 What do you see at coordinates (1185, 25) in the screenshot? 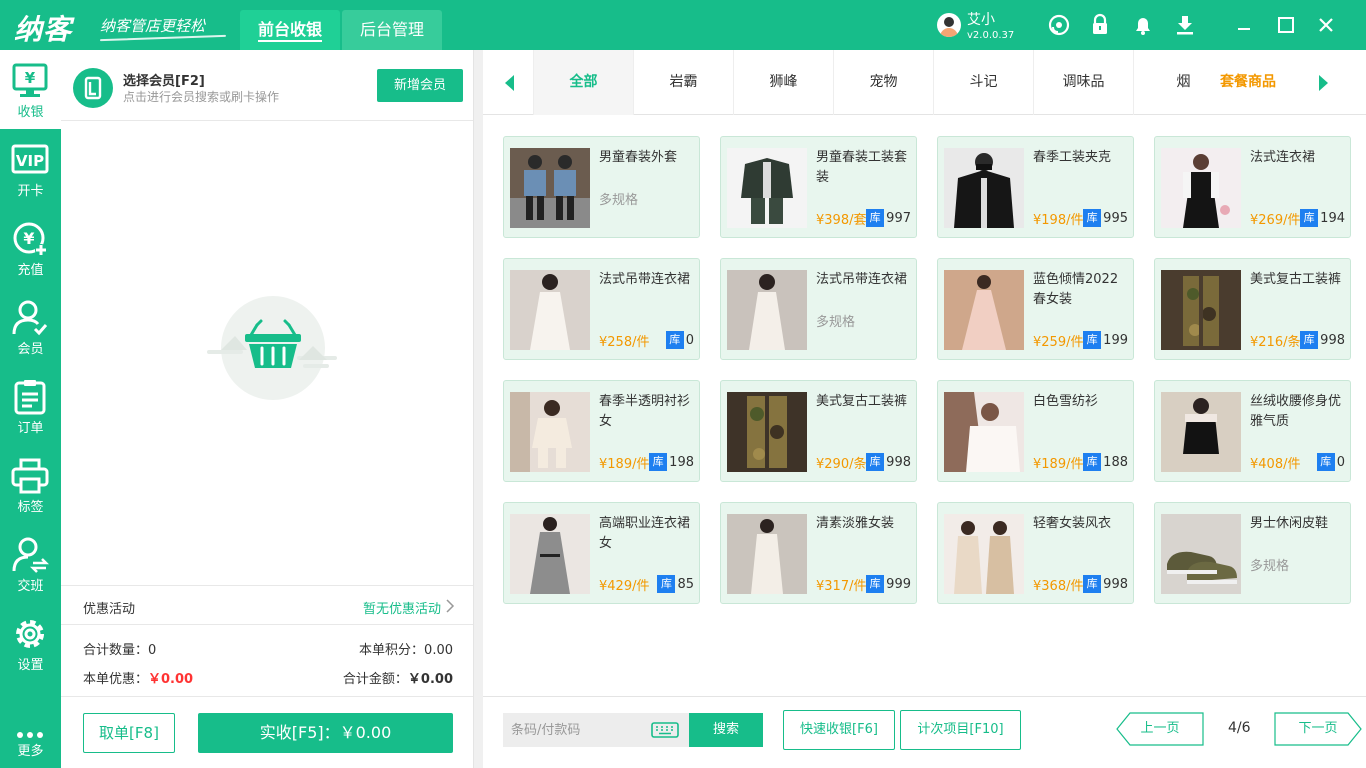
I see `download-icon` at bounding box center [1185, 25].